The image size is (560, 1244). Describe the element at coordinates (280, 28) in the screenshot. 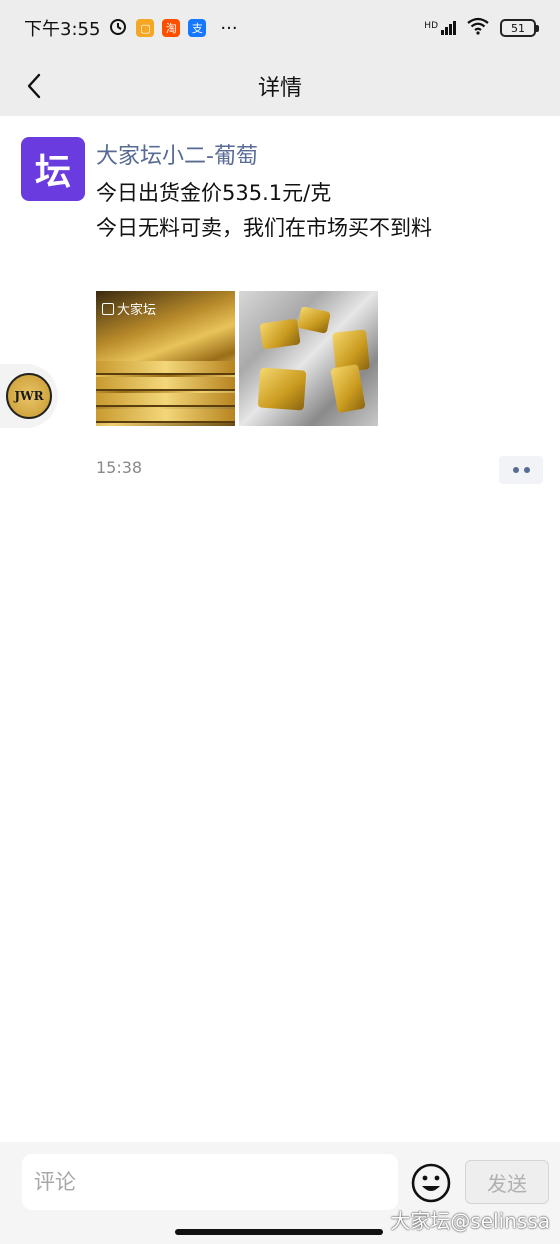

I see `status-bar: 下午3:55 ▢ 淘 支 ··· HD 51` at that location.